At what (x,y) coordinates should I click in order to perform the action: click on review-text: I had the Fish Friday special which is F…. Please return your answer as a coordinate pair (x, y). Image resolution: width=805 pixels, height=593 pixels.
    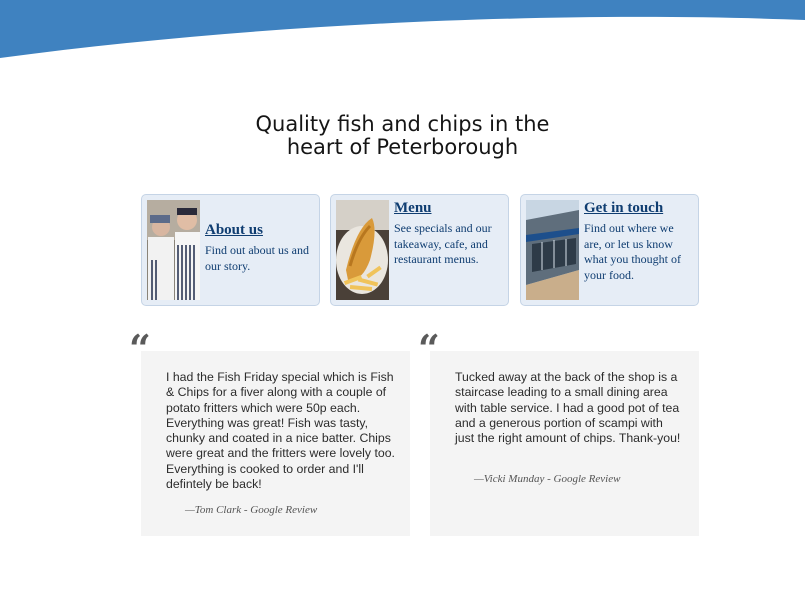
    Looking at the image, I should click on (280, 431).